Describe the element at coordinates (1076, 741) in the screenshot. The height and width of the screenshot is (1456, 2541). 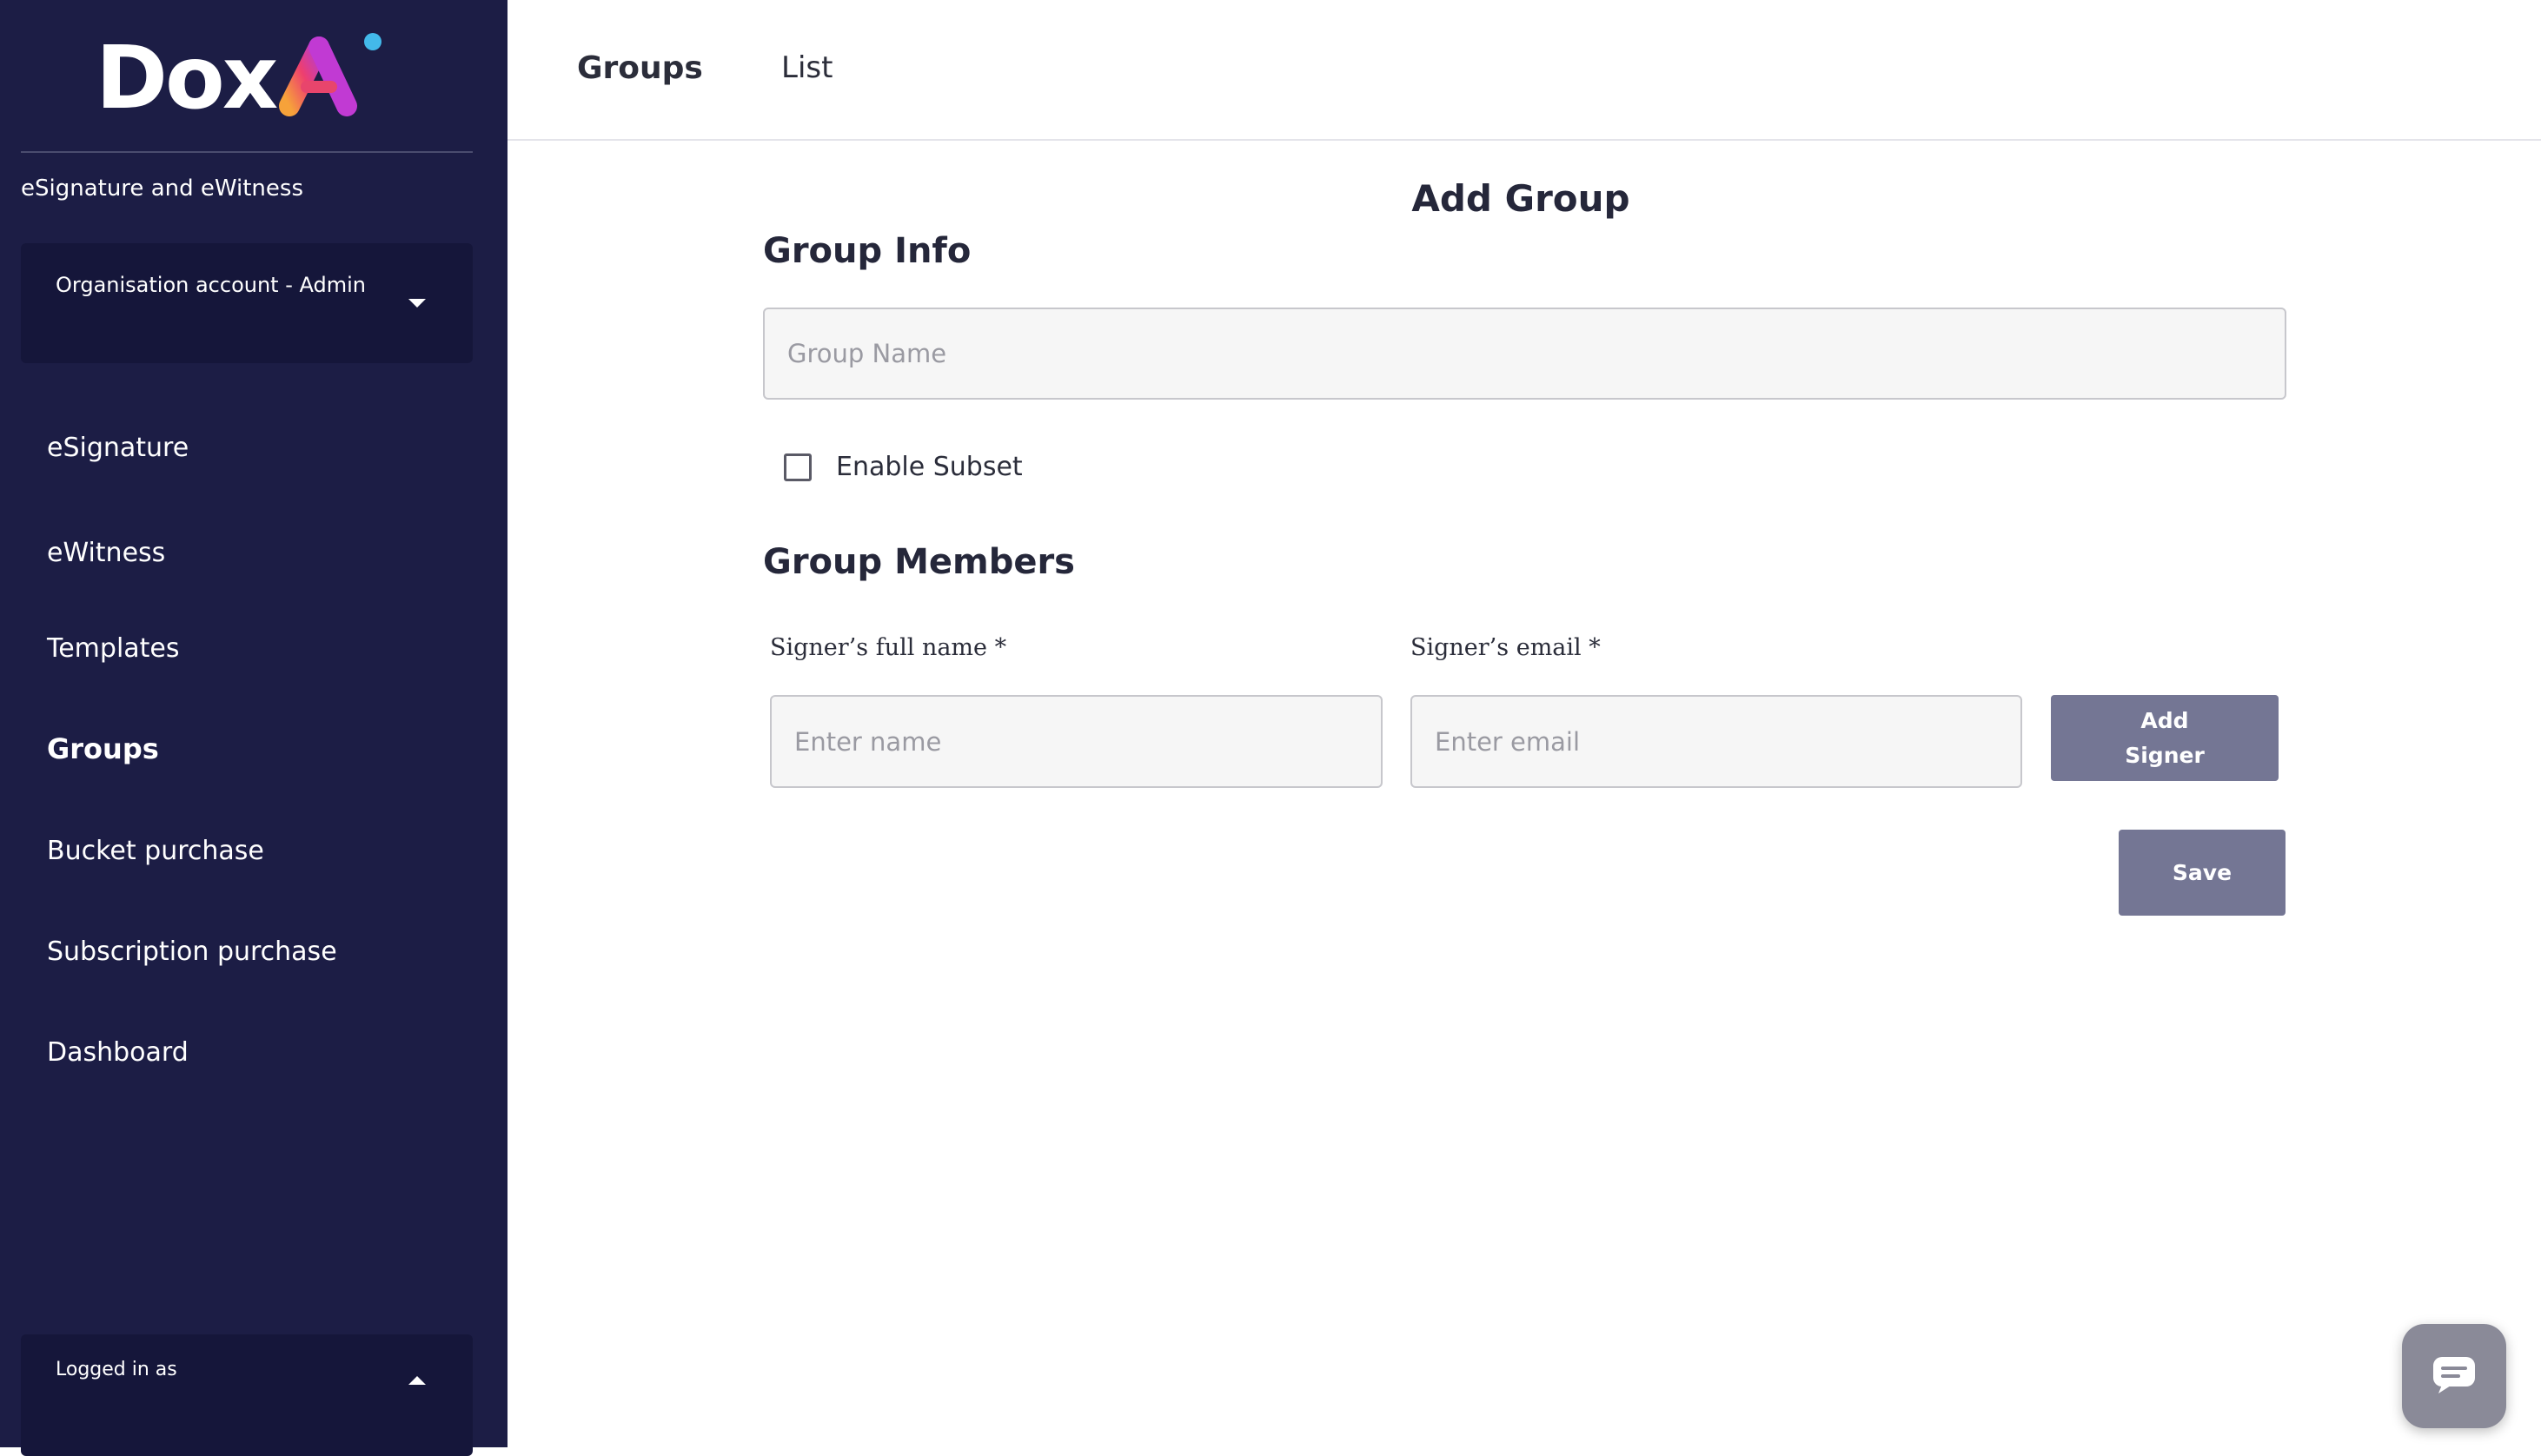
I see `signer-name-input` at that location.